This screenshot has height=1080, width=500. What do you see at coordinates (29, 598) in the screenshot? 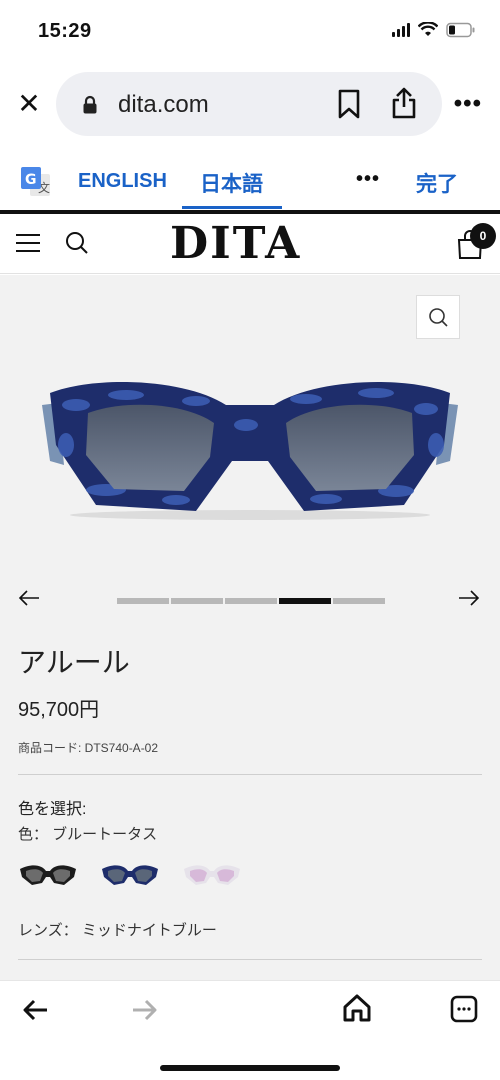
I see `arrow-left-icon` at bounding box center [29, 598].